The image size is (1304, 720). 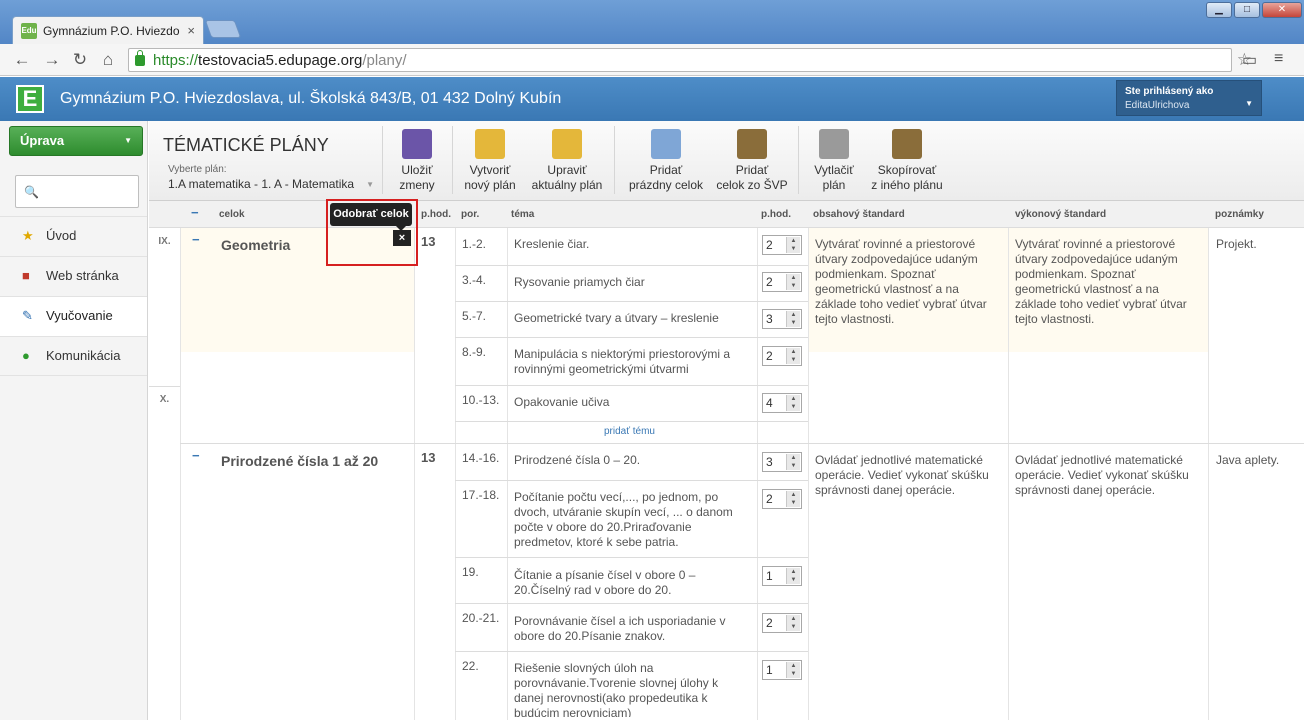 What do you see at coordinates (1247, 10) in the screenshot?
I see `maximize-icon: □` at bounding box center [1247, 10].